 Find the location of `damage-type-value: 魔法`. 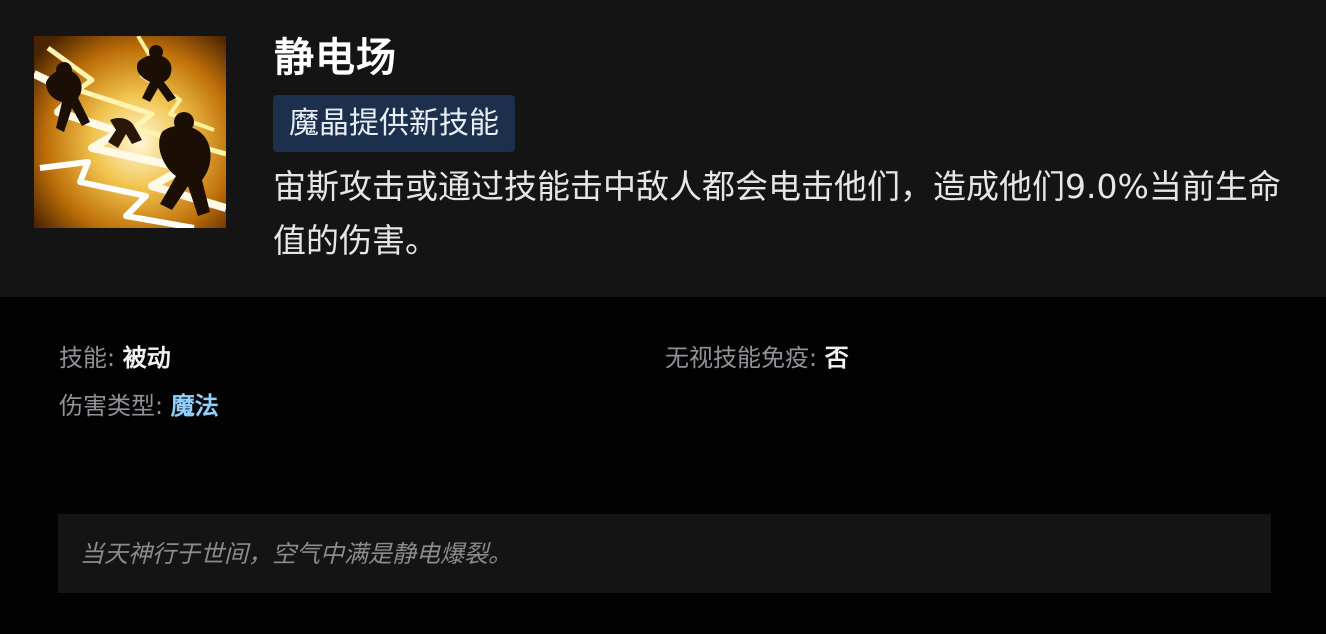

damage-type-value: 魔法 is located at coordinates (194, 406).